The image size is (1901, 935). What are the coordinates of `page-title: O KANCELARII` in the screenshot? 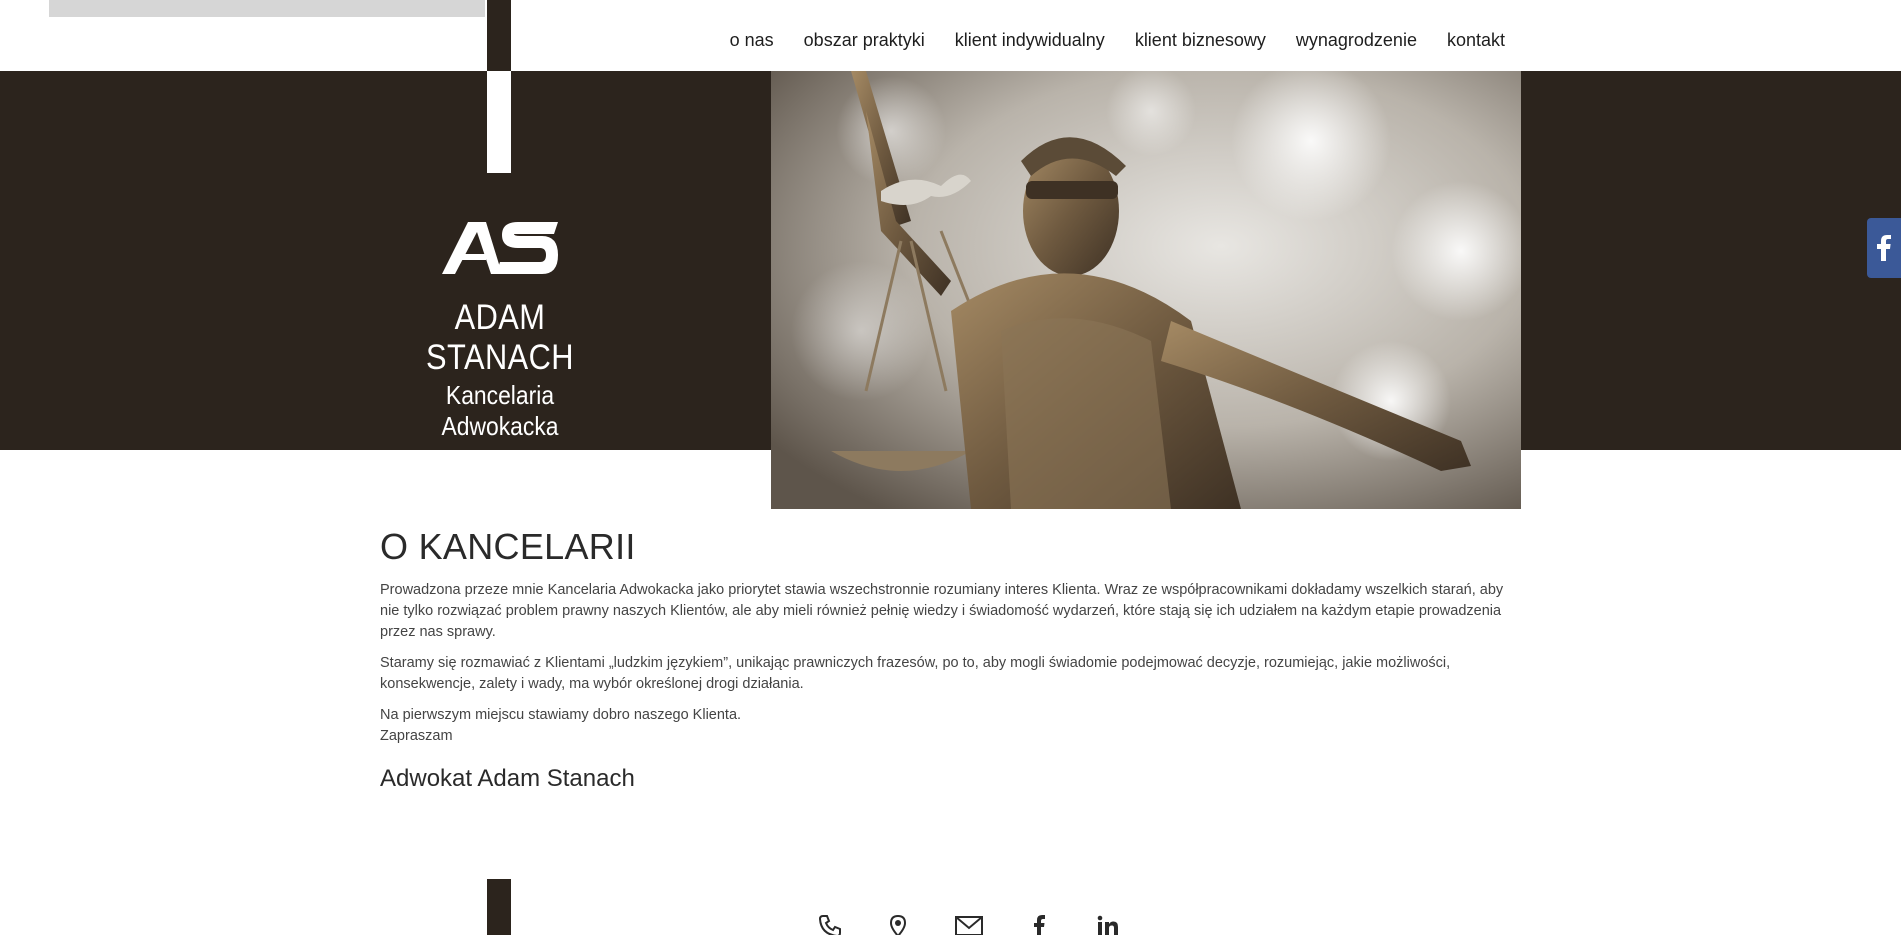 It's located at (508, 546).